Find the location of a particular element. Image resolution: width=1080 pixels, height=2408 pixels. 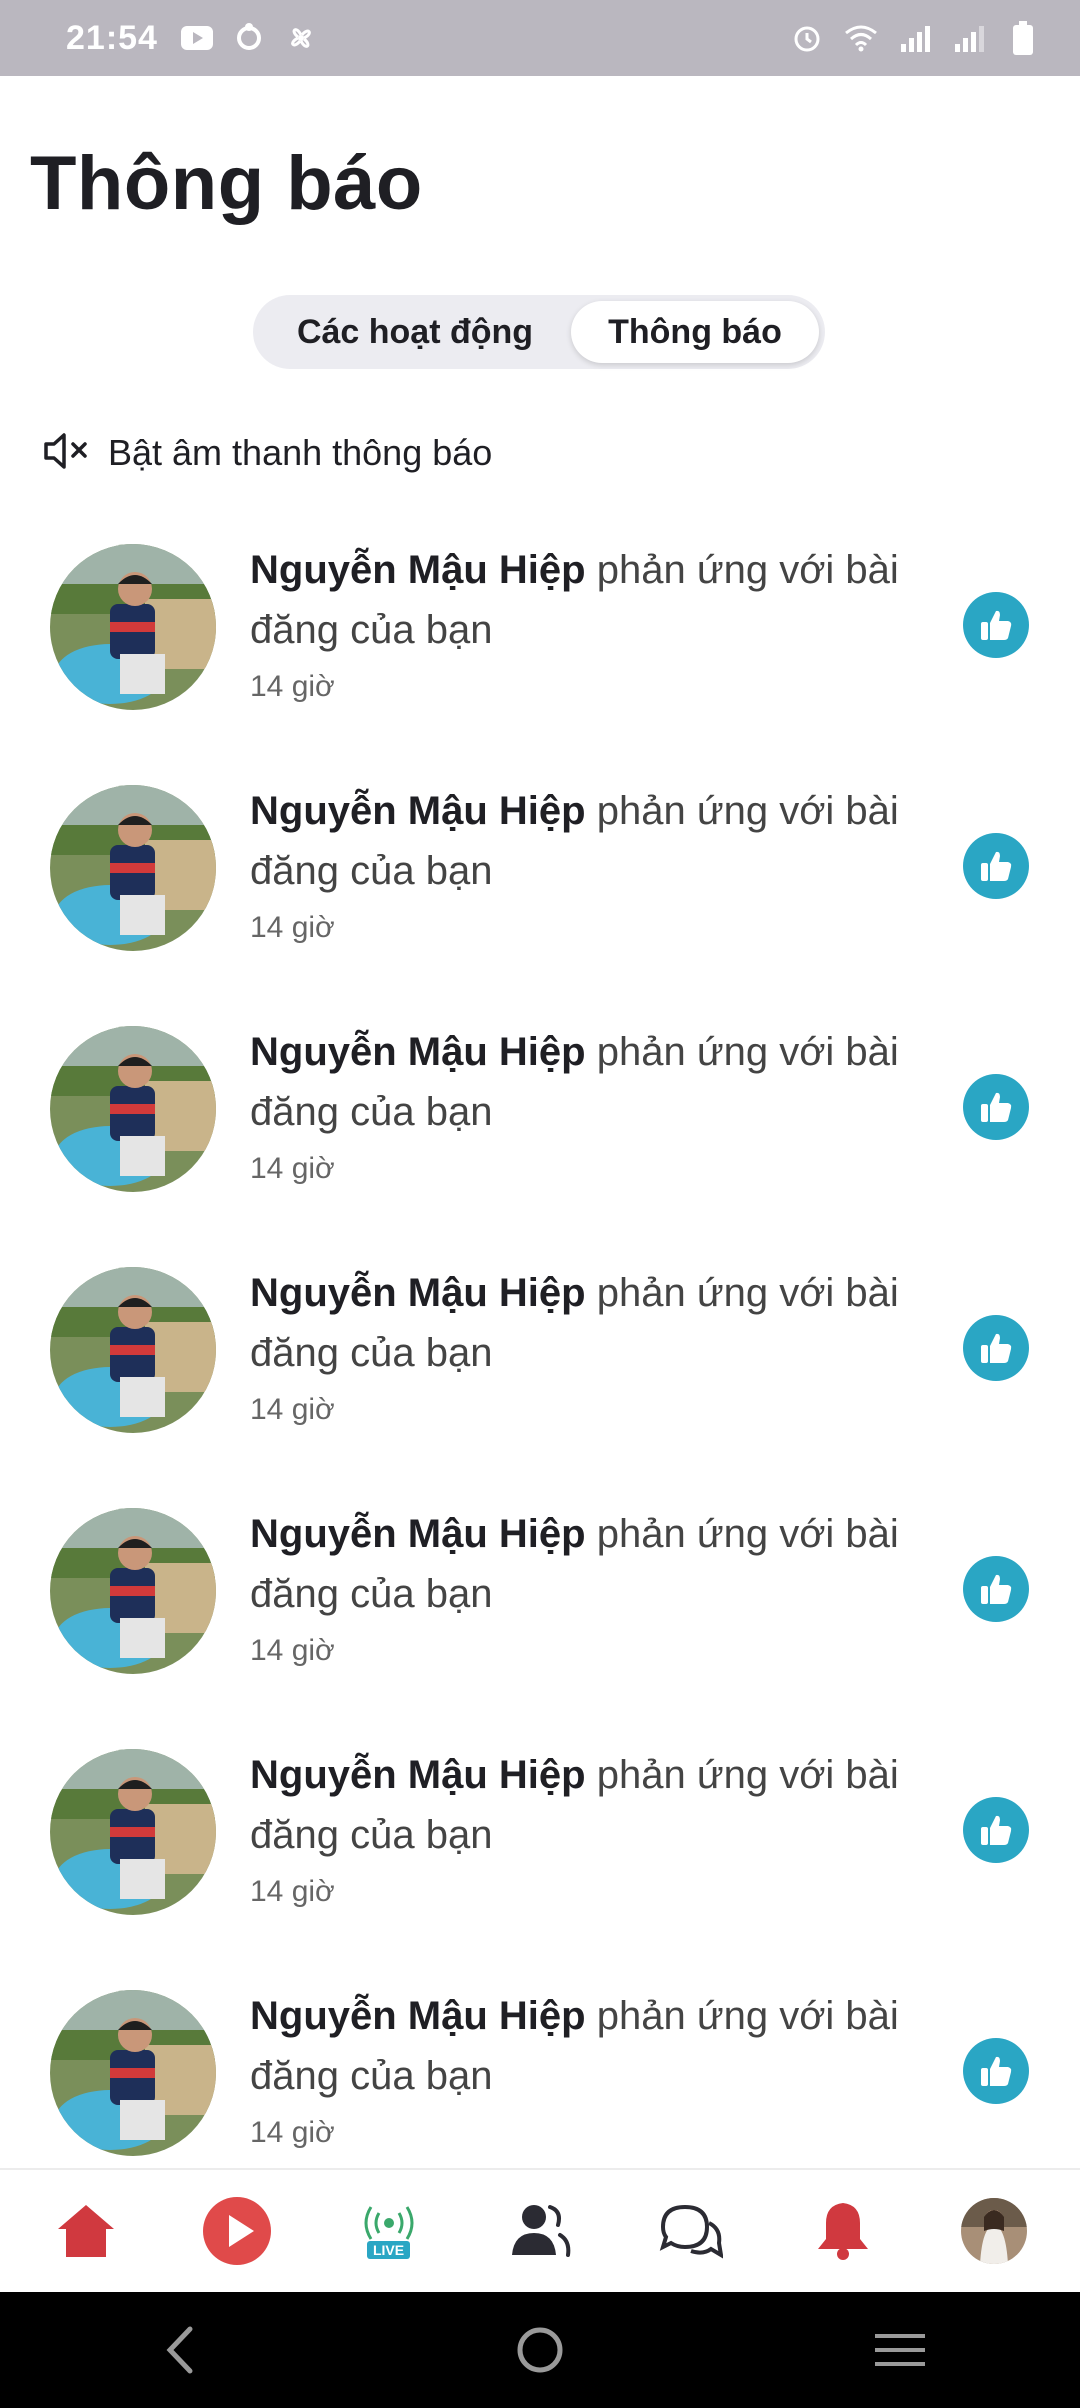

bell-icon is located at coordinates (842, 2231).